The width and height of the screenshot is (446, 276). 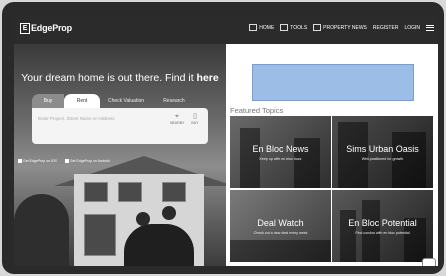 I want to click on nav-tools: TOOLS, so click(x=293, y=27).